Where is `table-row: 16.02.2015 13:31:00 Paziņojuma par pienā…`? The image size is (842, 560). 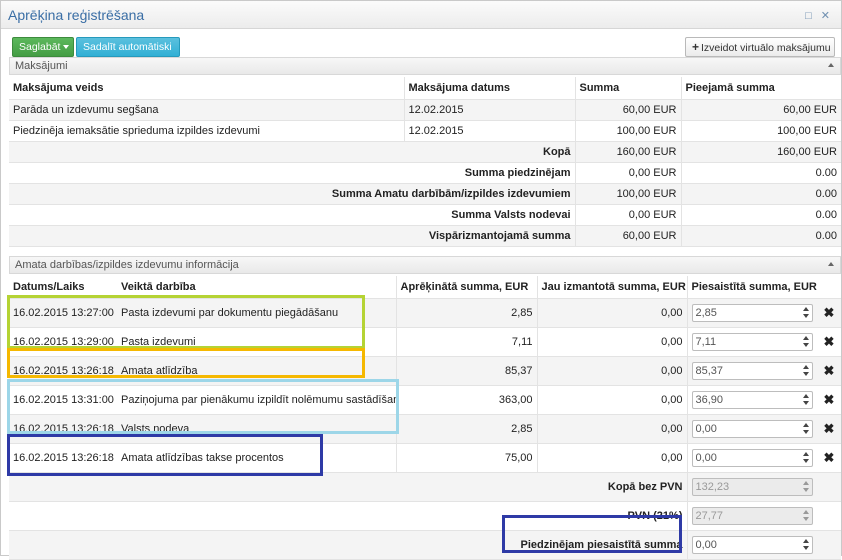
table-row: 16.02.2015 13:31:00 Paziņojuma par pienā… is located at coordinates (425, 400).